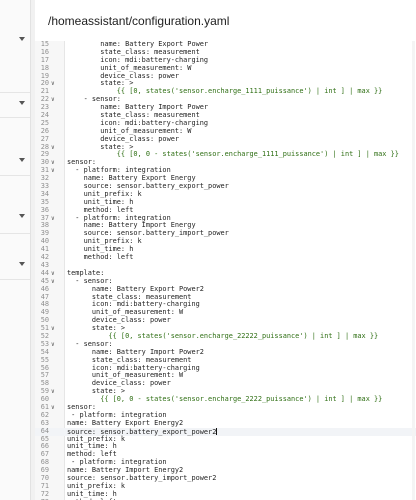  Describe the element at coordinates (225, 257) in the screenshot. I see `code-line: 42 method: left` at that location.